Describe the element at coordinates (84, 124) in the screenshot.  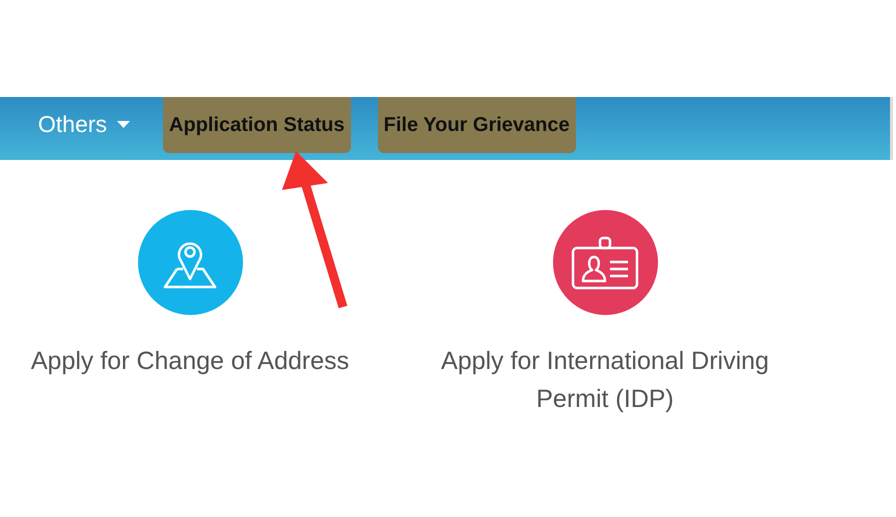
I see `nav-dropdown: Others` at that location.